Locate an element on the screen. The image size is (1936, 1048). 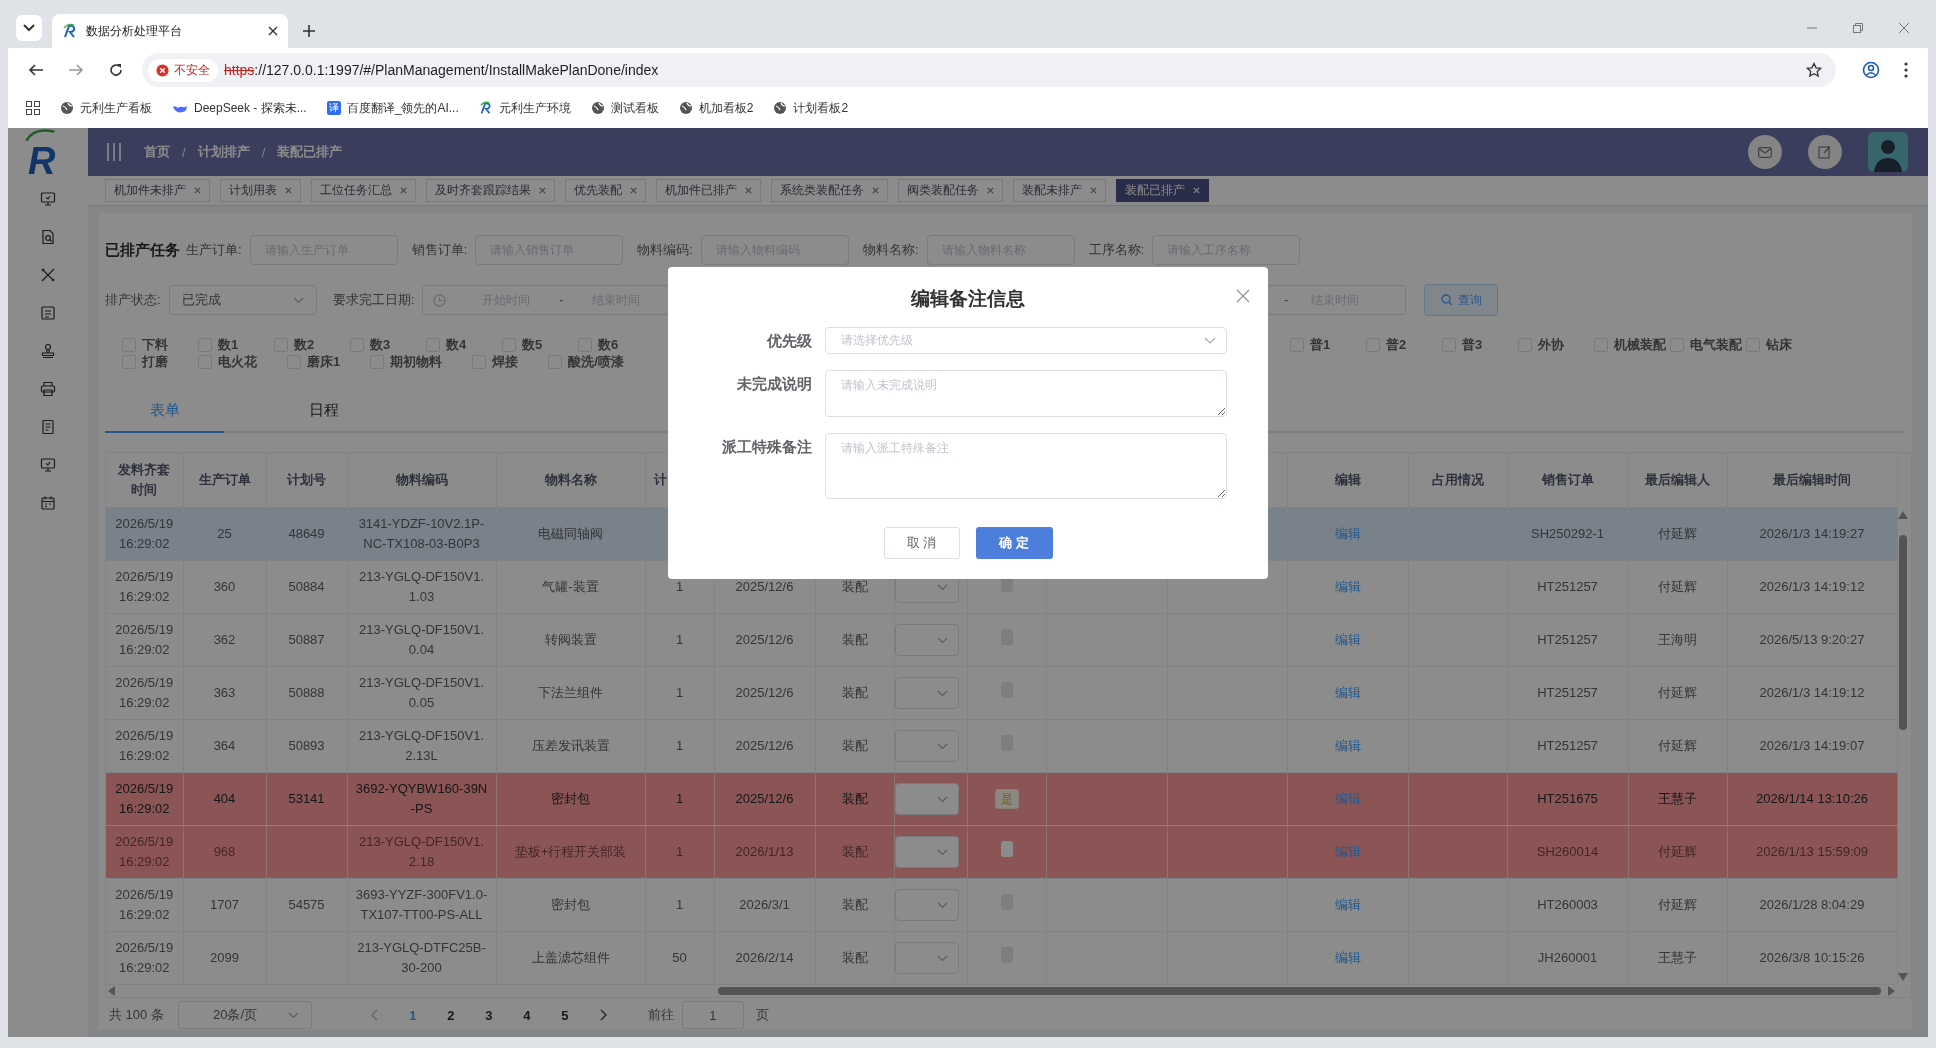
checkbox-label: 机械装配 is located at coordinates (1640, 344).